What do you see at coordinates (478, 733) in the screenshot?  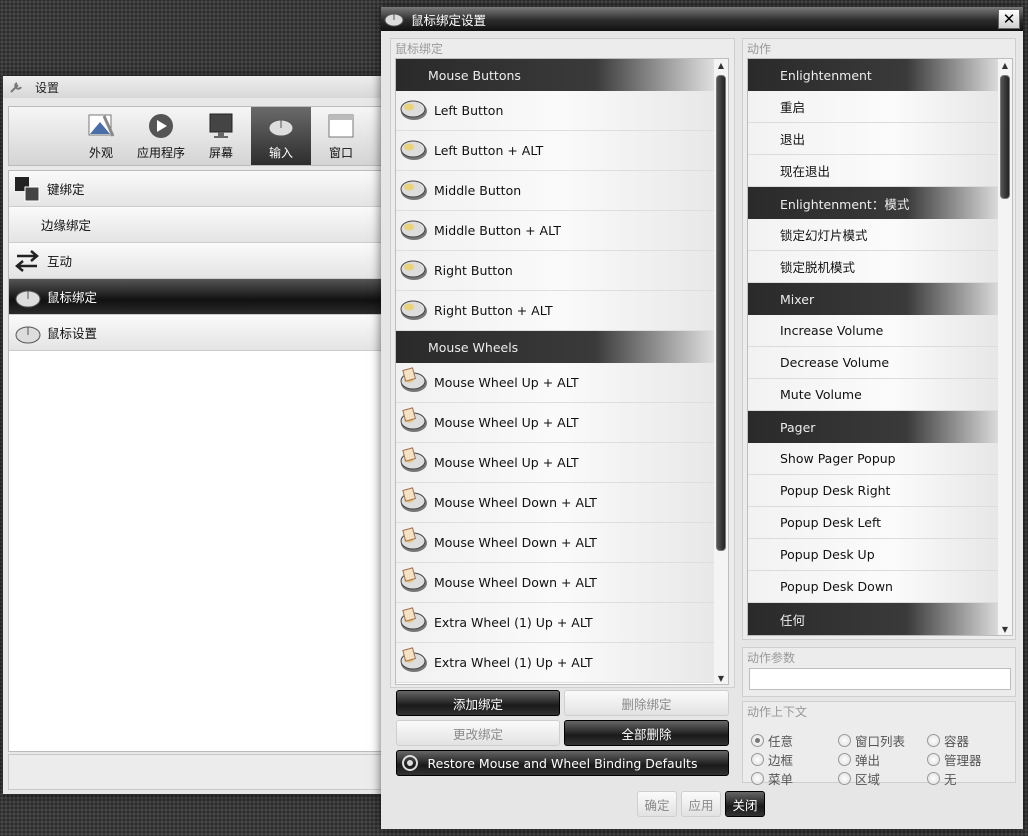 I see `modify-binding-button: 更改绑定` at bounding box center [478, 733].